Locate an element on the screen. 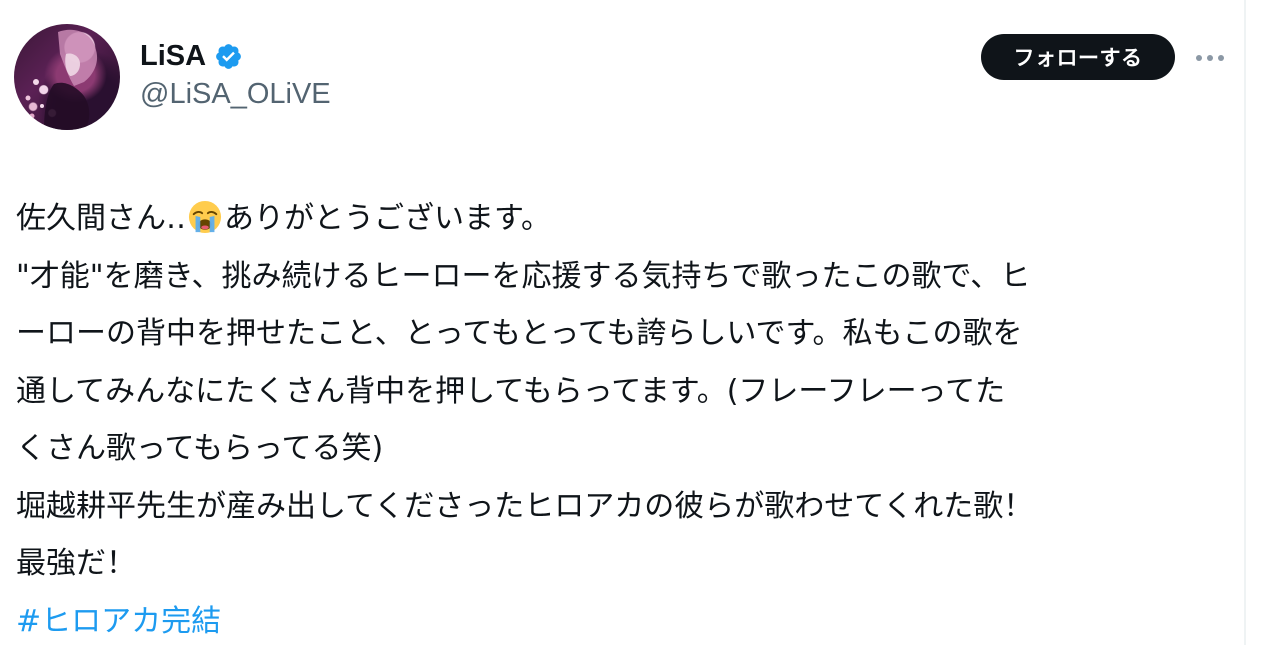  more-options-icon is located at coordinates (1210, 58).